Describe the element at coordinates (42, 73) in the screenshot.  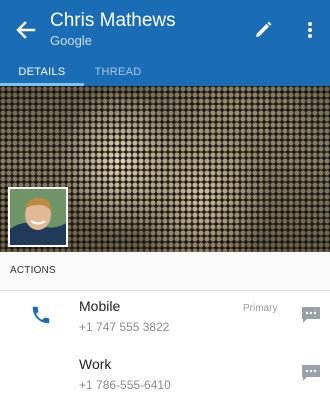
I see `tab-details: DETAILS` at that location.